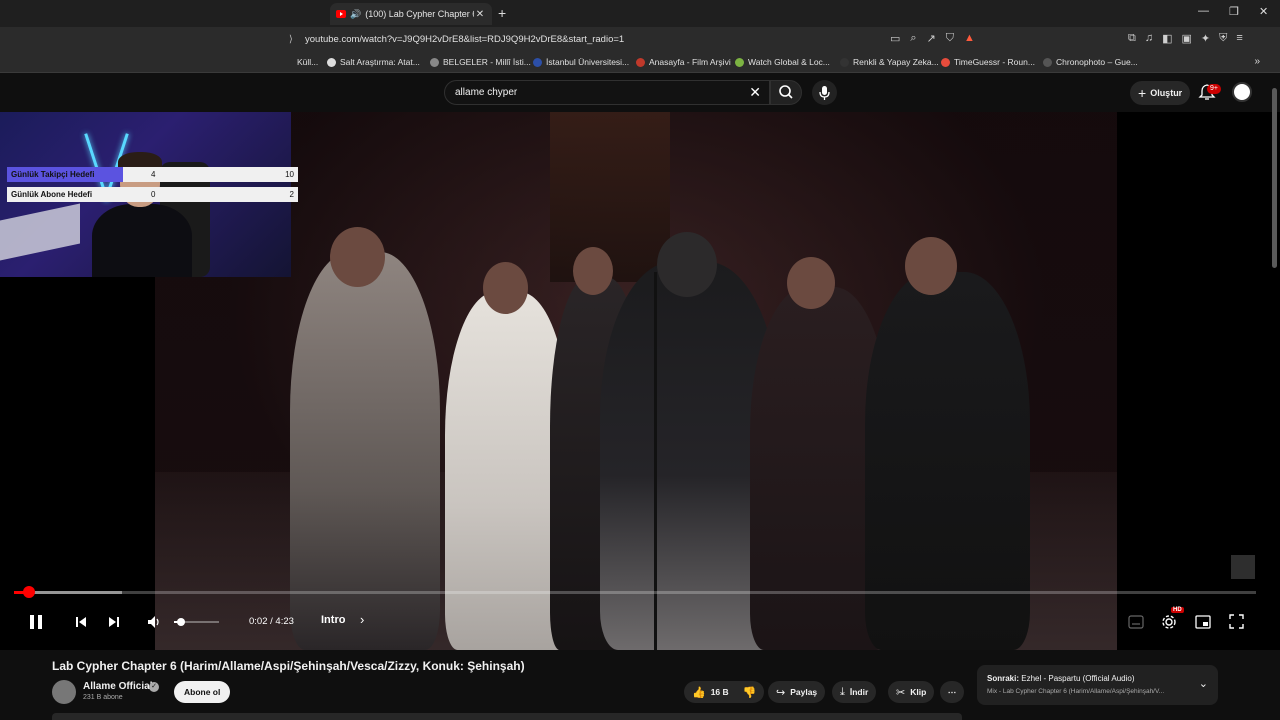 Image resolution: width=1280 pixels, height=720 pixels. I want to click on share-page-icon: ↗, so click(931, 38).